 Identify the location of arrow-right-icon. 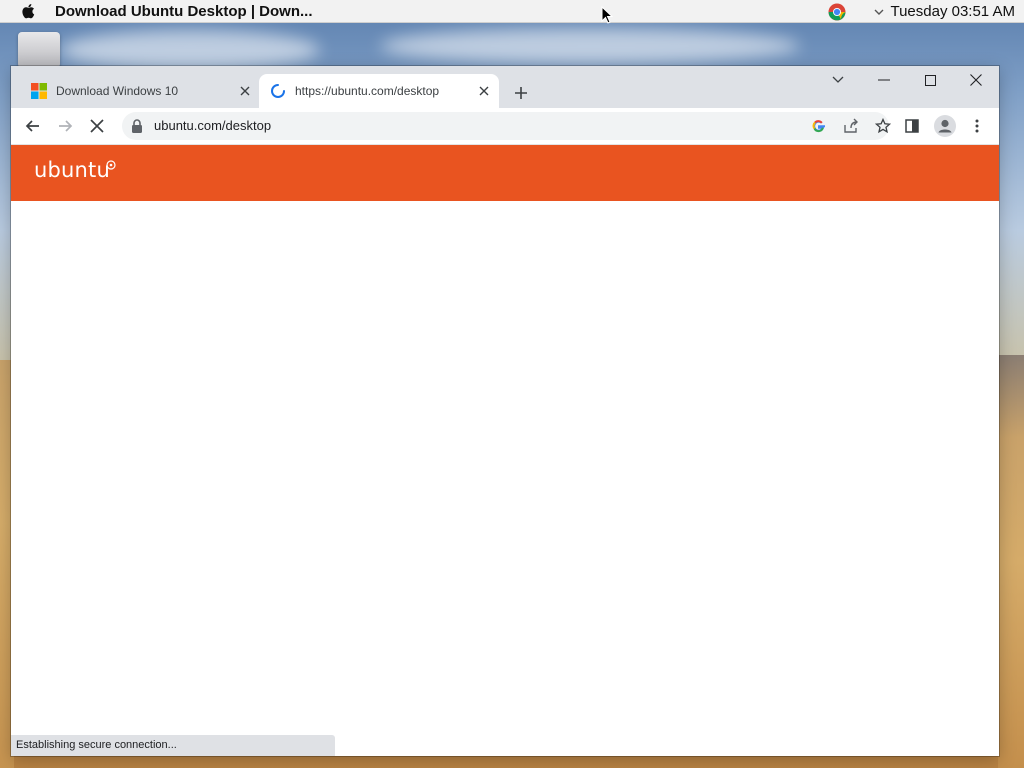
(66, 126).